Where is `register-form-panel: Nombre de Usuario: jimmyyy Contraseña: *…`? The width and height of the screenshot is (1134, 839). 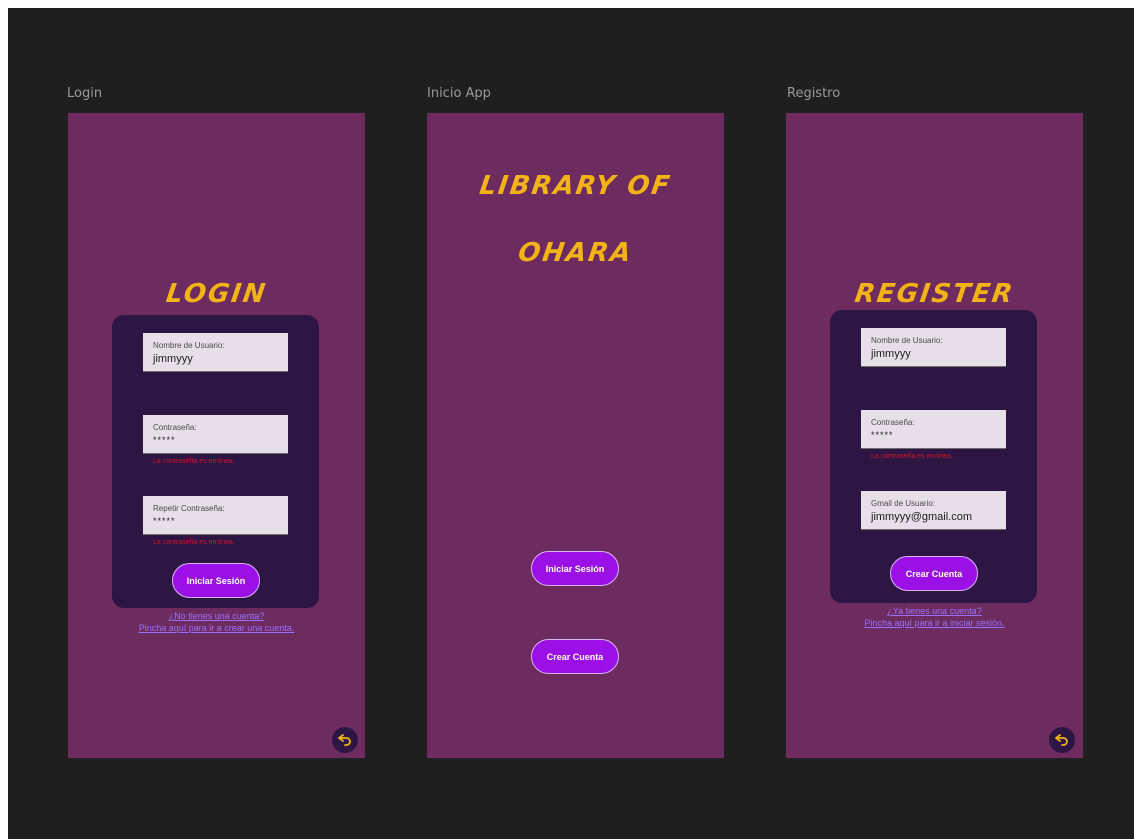 register-form-panel: Nombre de Usuario: jimmyyy Contraseña: *… is located at coordinates (933, 456).